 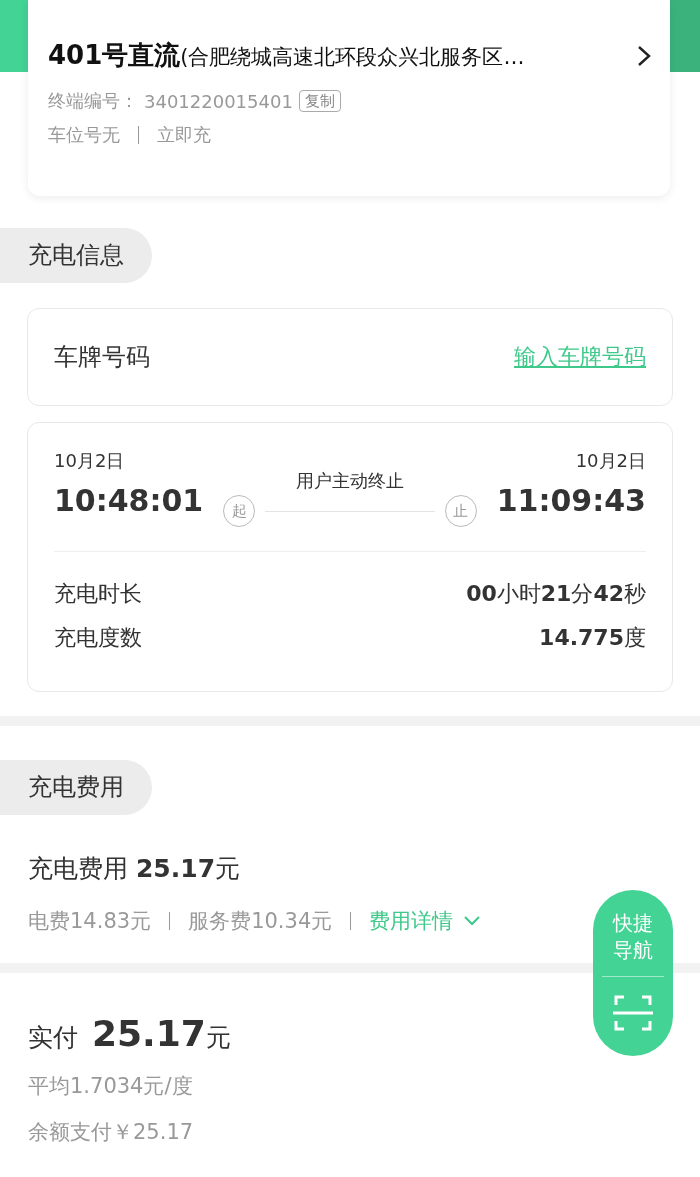 I want to click on terminal-number: 3401220015401, so click(x=218, y=101).